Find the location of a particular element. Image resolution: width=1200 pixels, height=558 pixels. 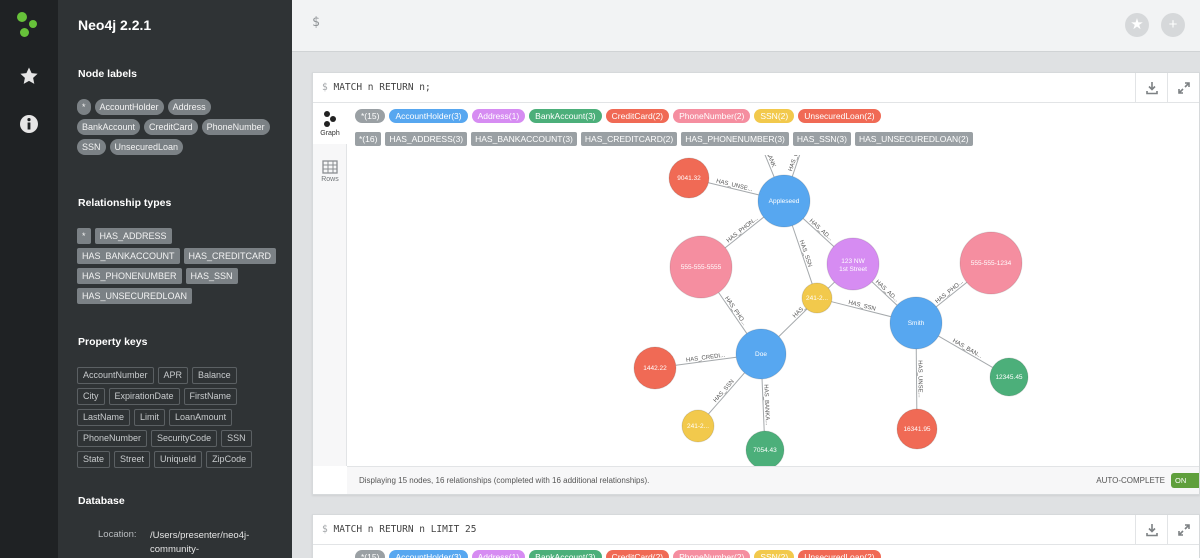

relationship-type-chip-has-phonenumber: HAS_PHONENUMBER is located at coordinates (129, 276).